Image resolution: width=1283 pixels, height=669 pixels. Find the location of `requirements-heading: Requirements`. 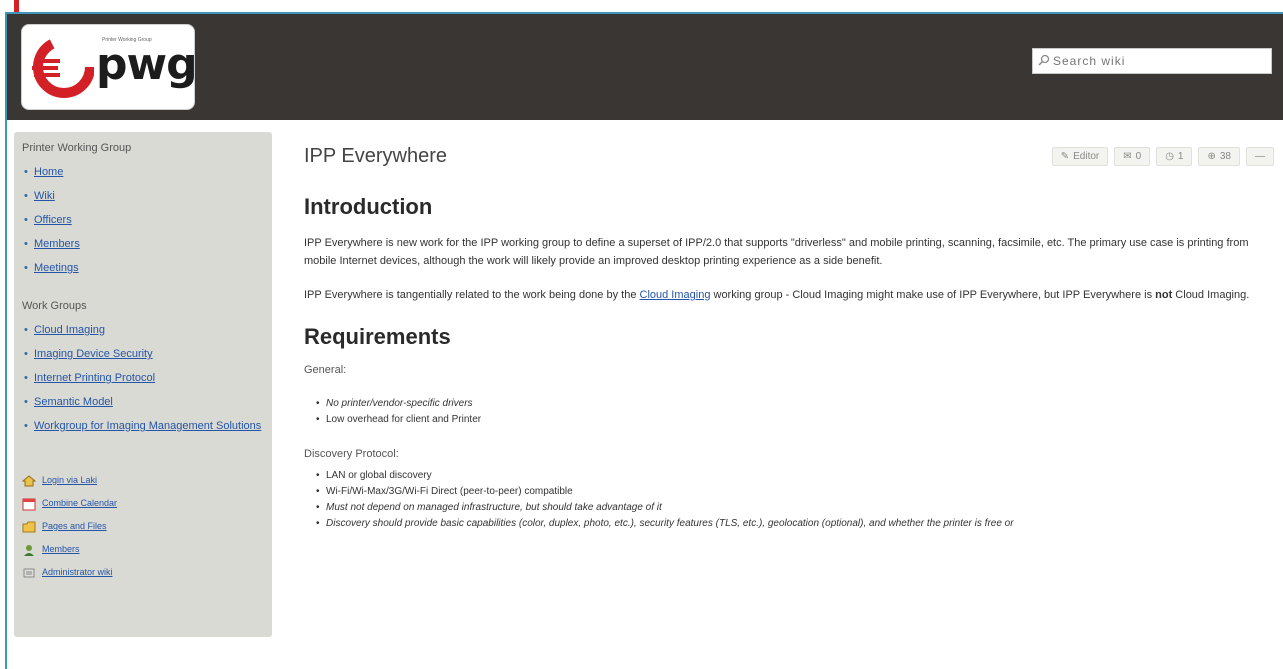

requirements-heading: Requirements is located at coordinates (377, 336).